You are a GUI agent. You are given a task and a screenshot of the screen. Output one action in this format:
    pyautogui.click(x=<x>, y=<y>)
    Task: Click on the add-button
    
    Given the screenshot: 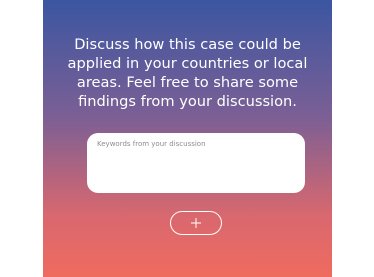 What is the action you would take?
    pyautogui.click(x=196, y=223)
    